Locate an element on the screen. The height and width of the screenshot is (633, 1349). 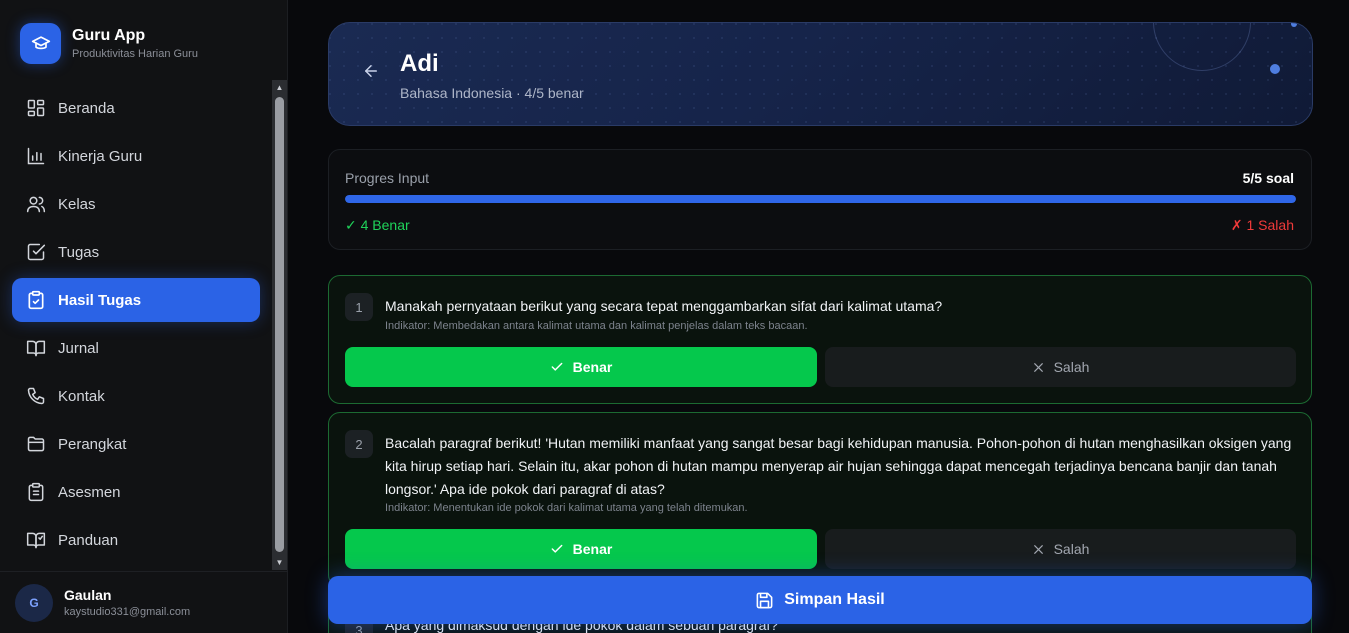
progress-bar-fill is located at coordinates (820, 199).